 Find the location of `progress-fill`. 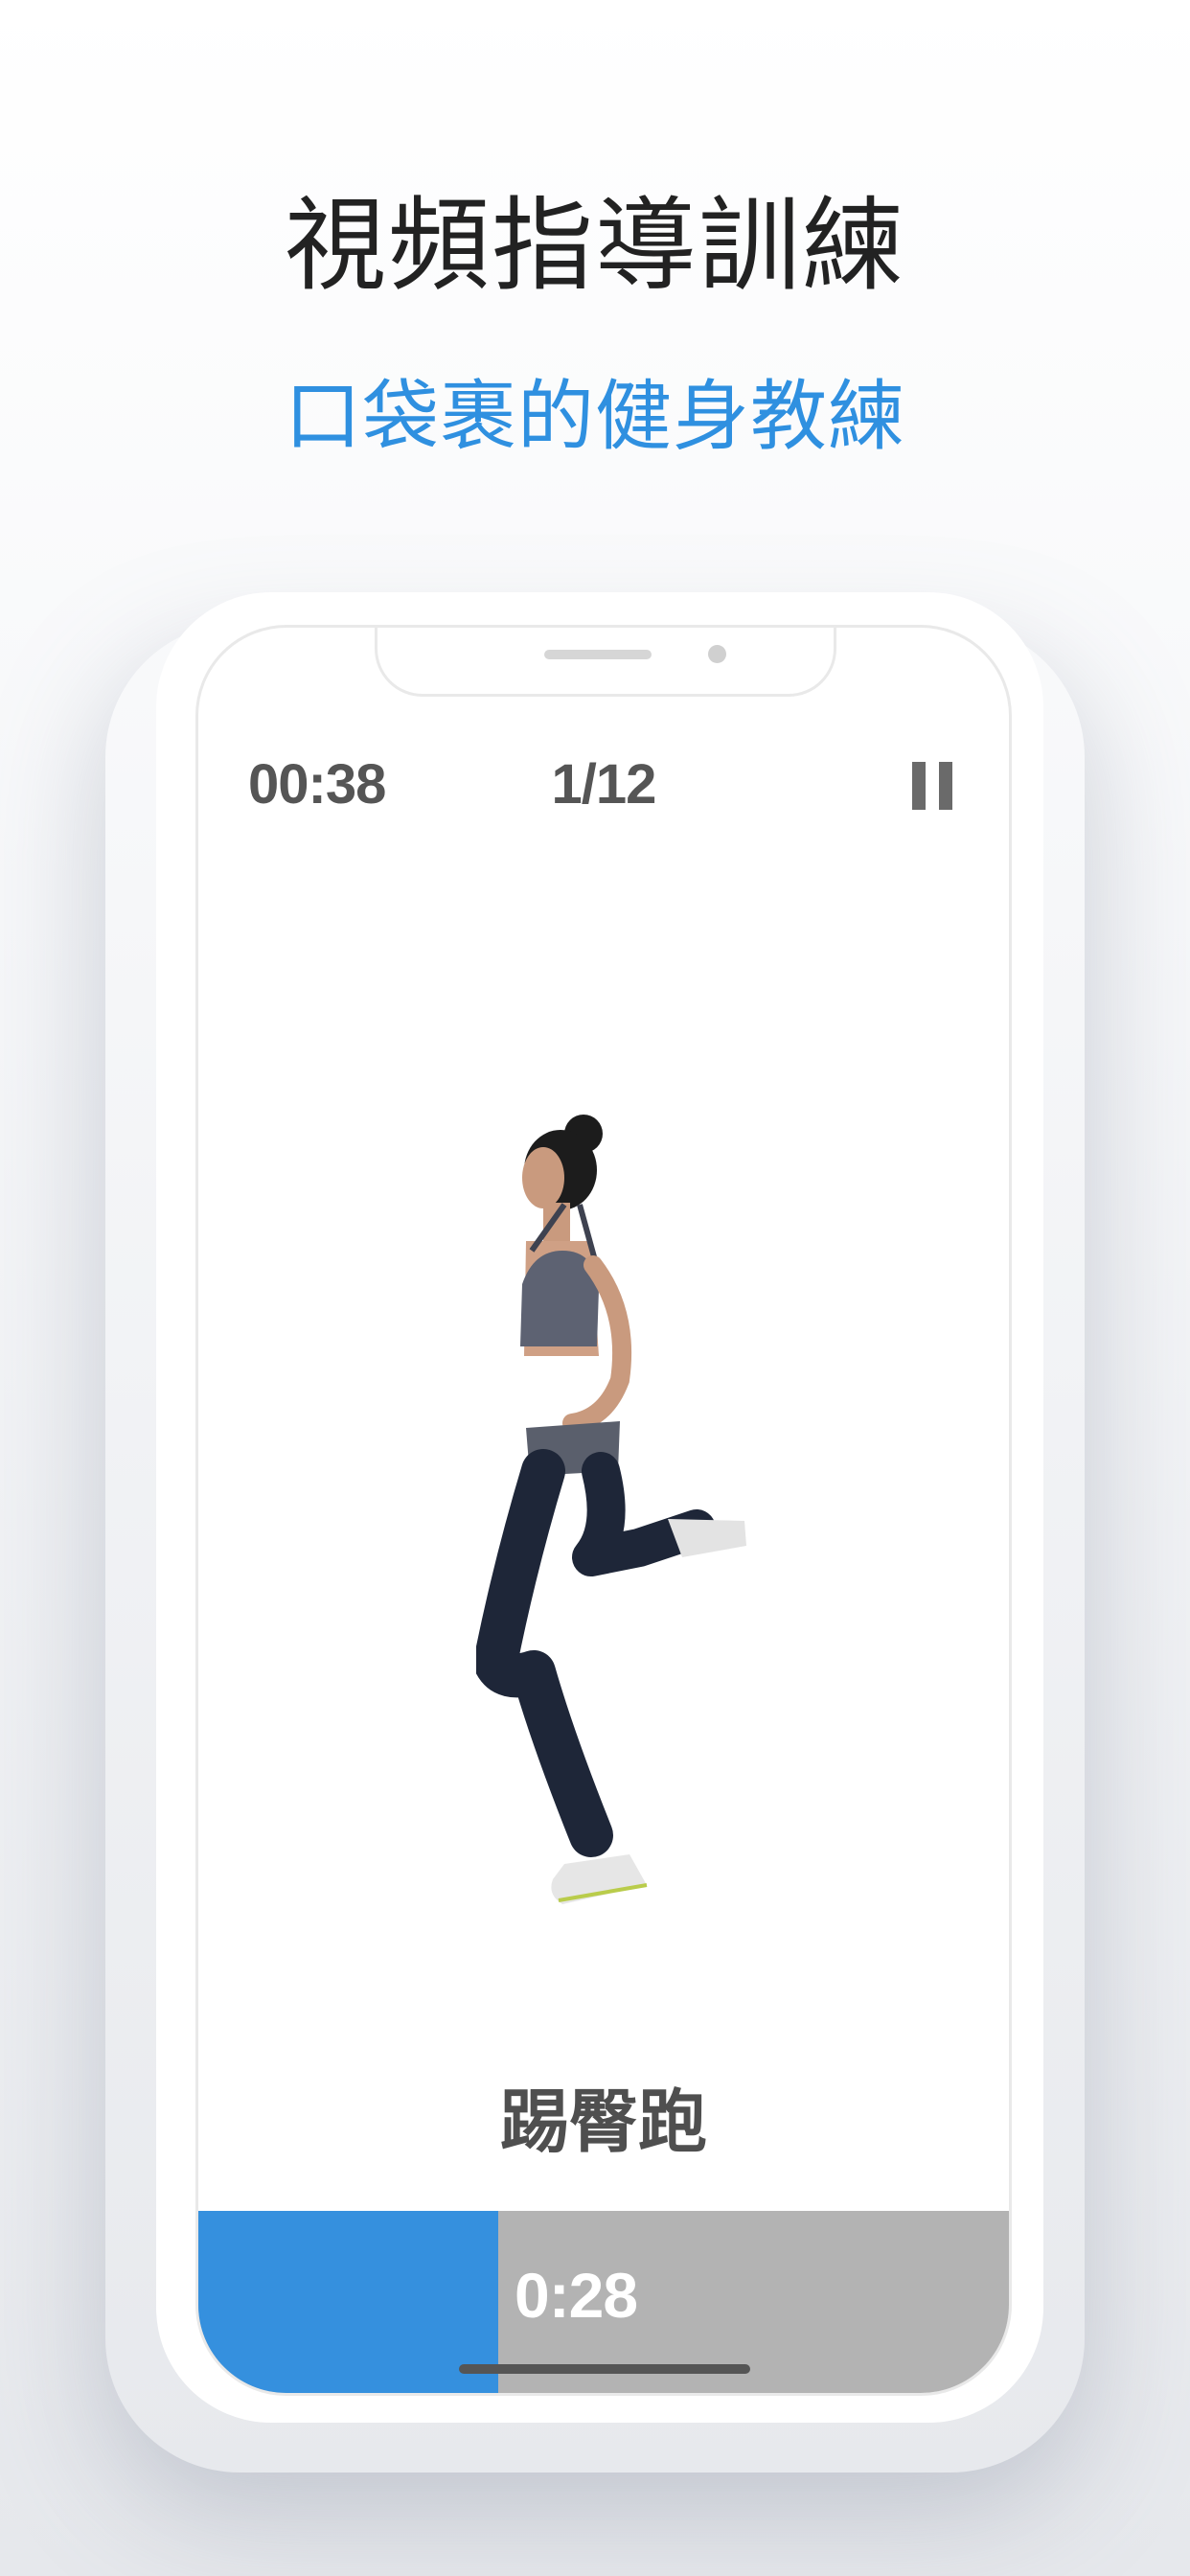

progress-fill is located at coordinates (349, 2302).